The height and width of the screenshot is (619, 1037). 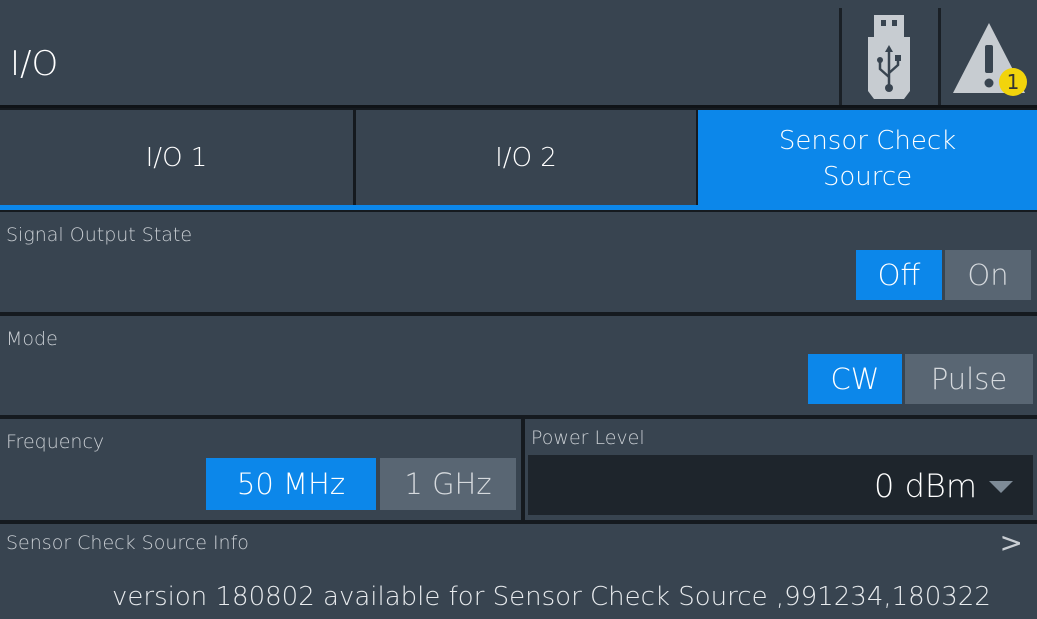 I want to click on frequency-panel: Frequency 50 MHz 1 GHz, so click(x=260, y=469).